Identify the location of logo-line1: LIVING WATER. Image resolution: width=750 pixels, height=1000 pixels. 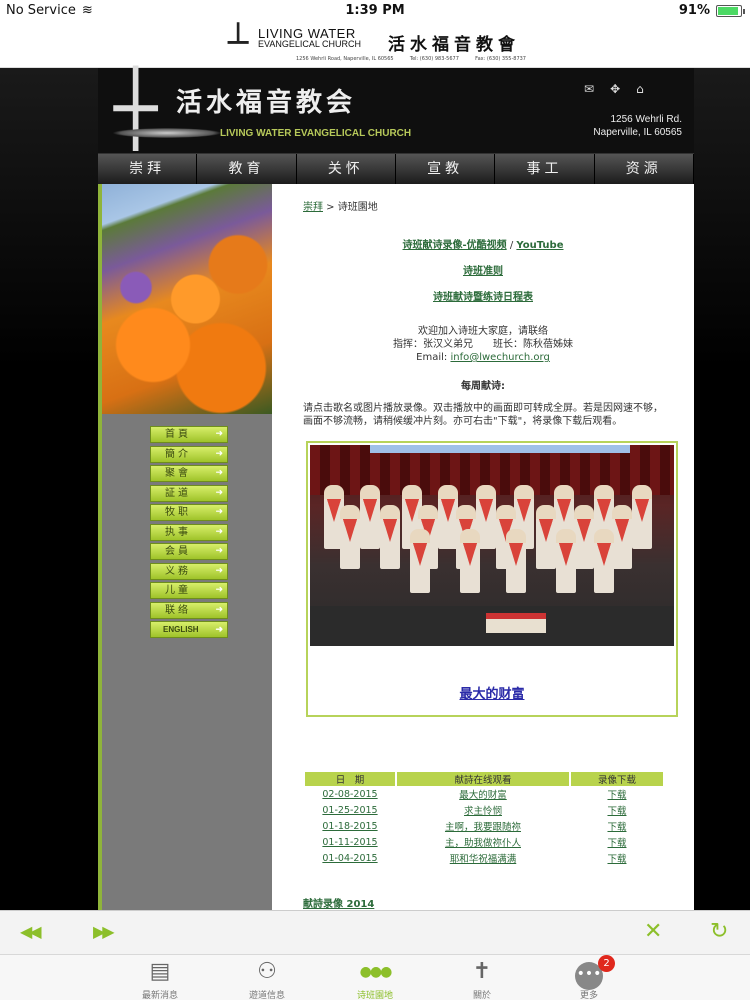
(307, 33).